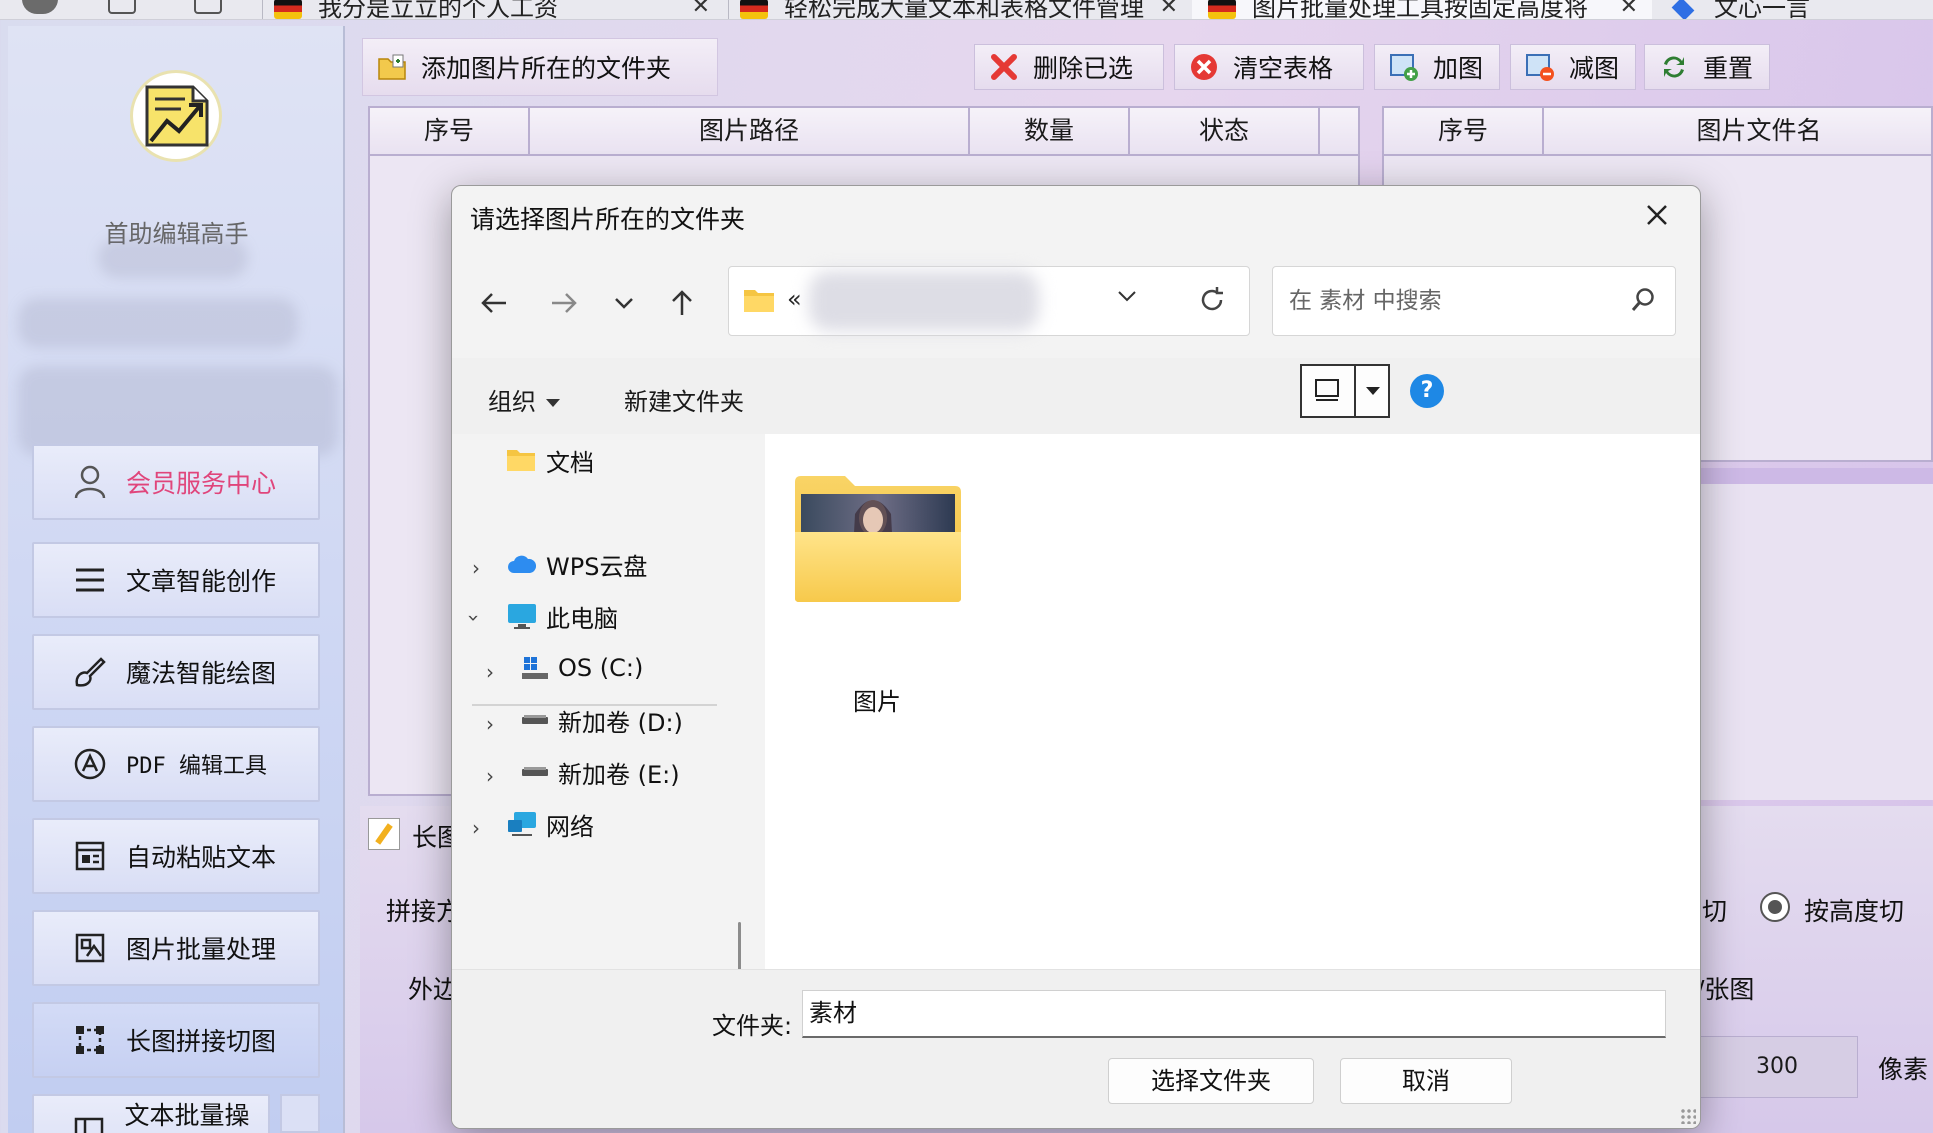 This screenshot has width=1933, height=1133. I want to click on workspaces-icon, so click(122, 7).